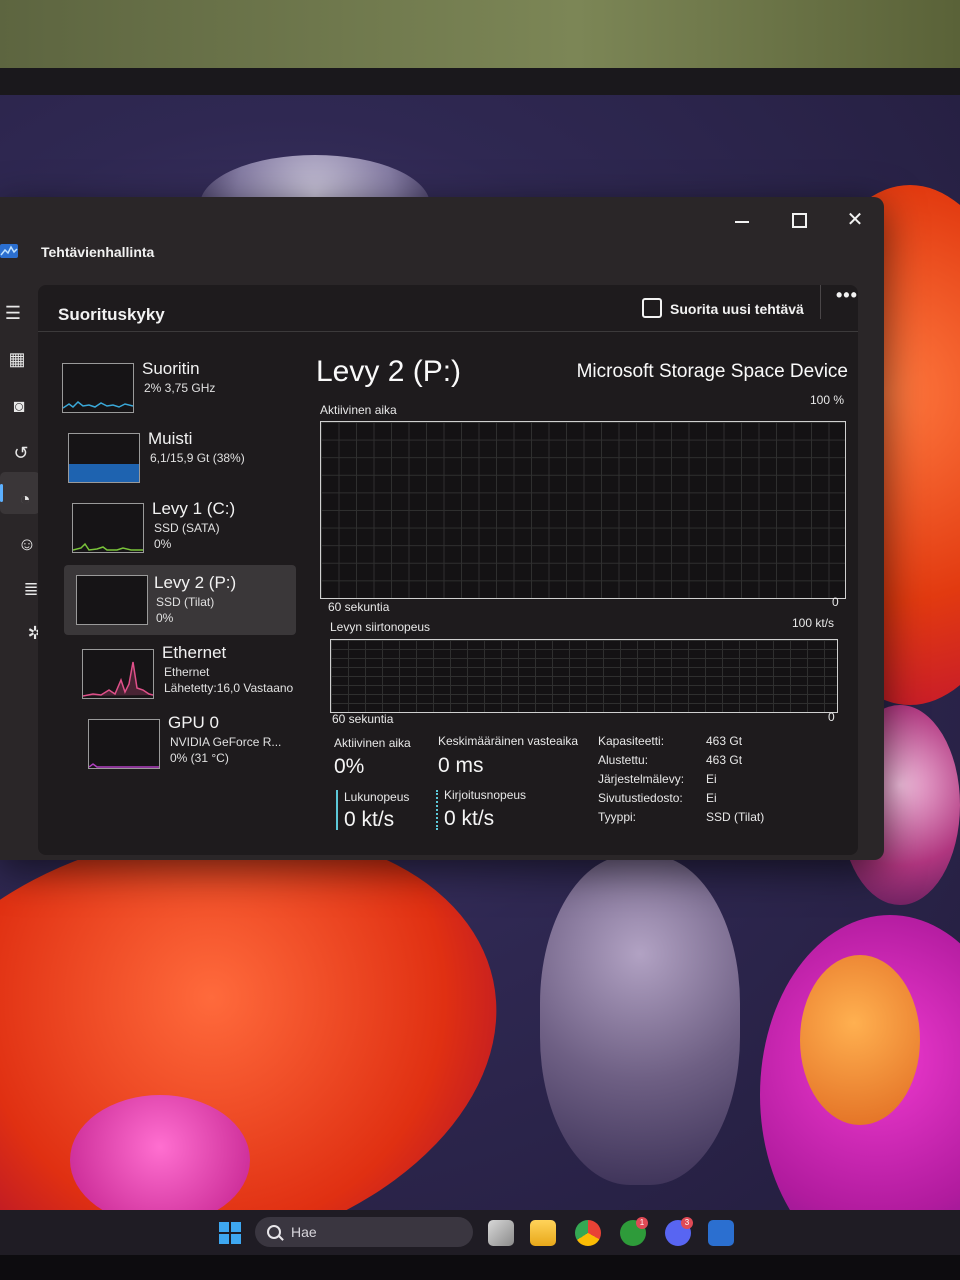 The width and height of the screenshot is (960, 1280). What do you see at coordinates (98, 404) in the screenshot?
I see `cpu-mini-graph-line` at bounding box center [98, 404].